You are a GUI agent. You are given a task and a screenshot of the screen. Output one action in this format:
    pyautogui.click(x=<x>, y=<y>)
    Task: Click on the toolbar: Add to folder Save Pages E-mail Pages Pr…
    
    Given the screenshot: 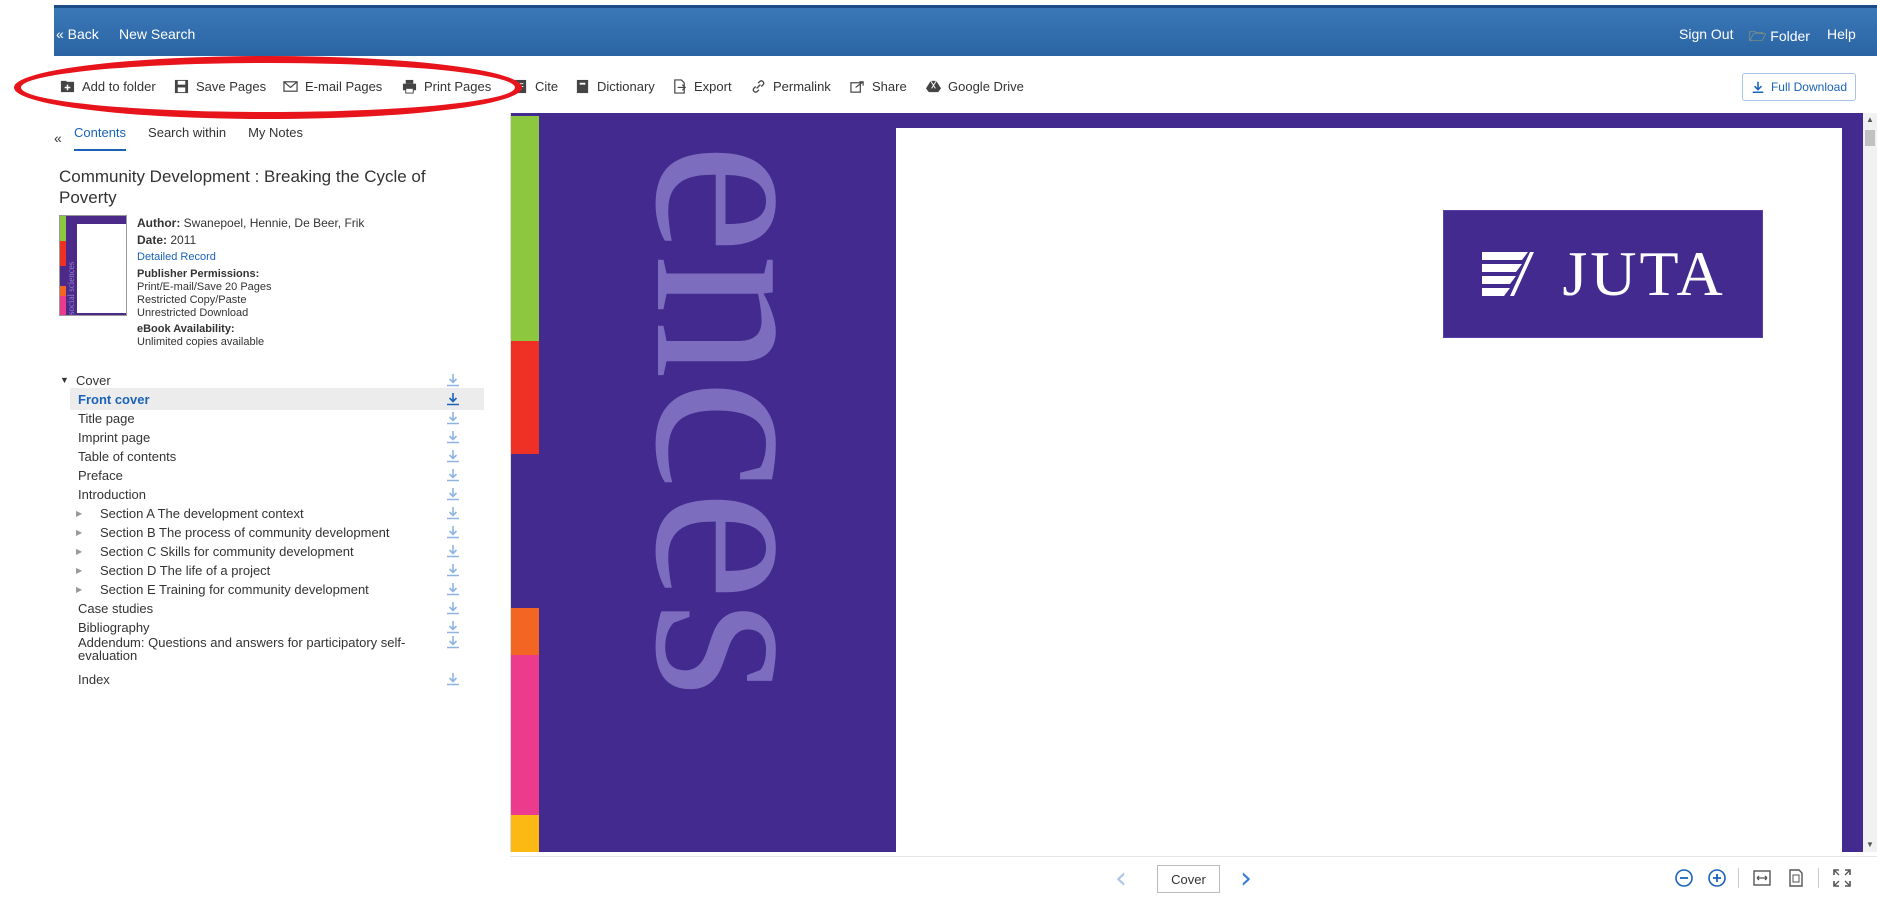 What is the action you would take?
    pyautogui.click(x=965, y=86)
    